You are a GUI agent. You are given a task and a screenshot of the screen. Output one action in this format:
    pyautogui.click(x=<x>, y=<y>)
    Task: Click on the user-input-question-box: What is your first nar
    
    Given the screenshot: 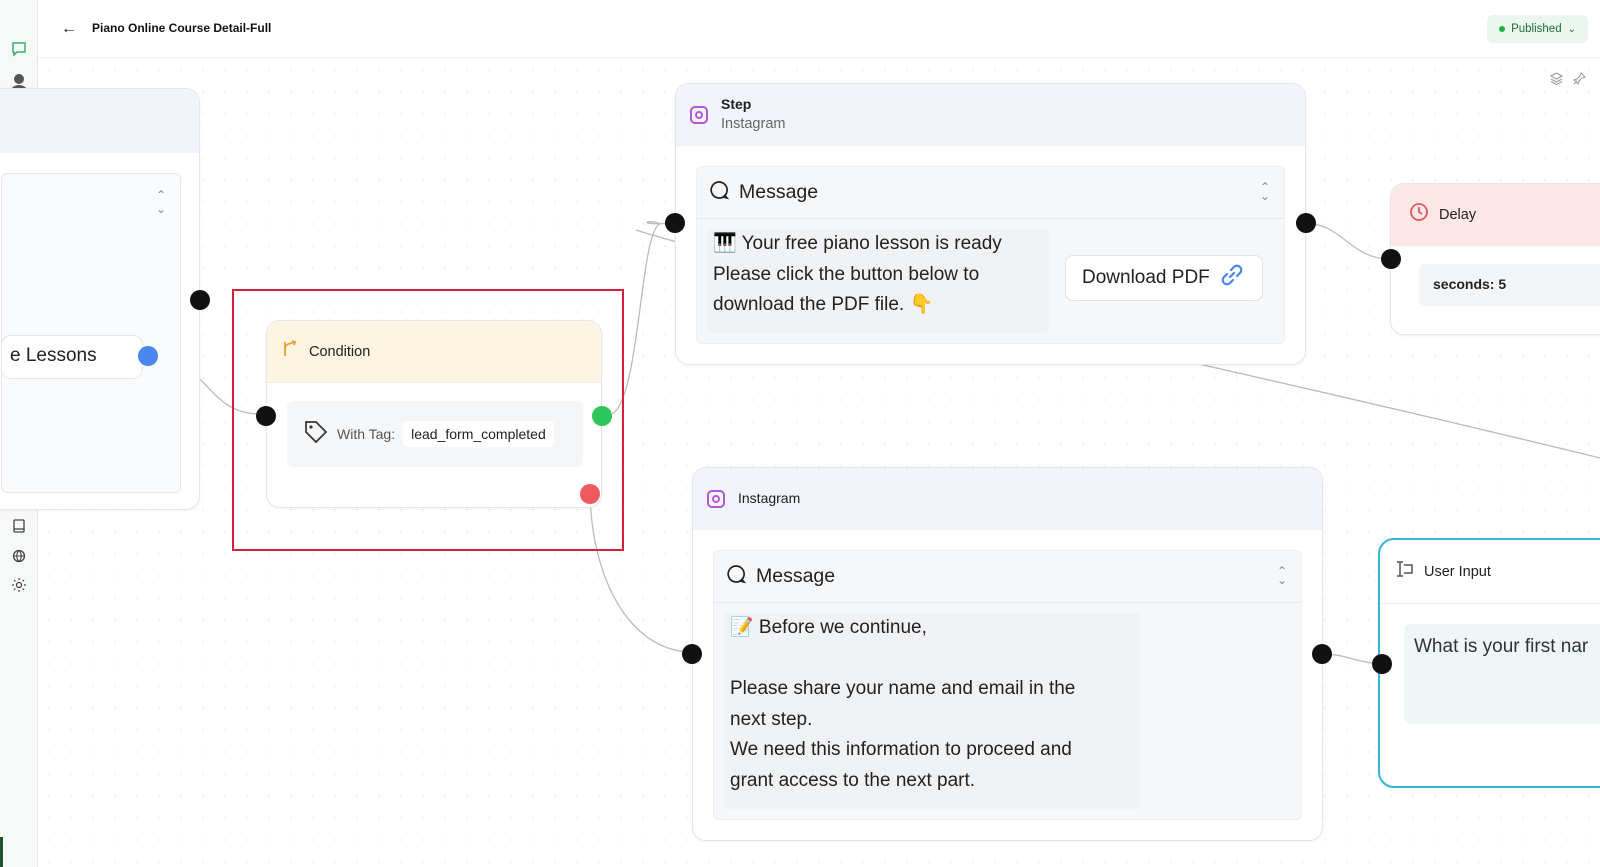 What is the action you would take?
    pyautogui.click(x=1502, y=674)
    